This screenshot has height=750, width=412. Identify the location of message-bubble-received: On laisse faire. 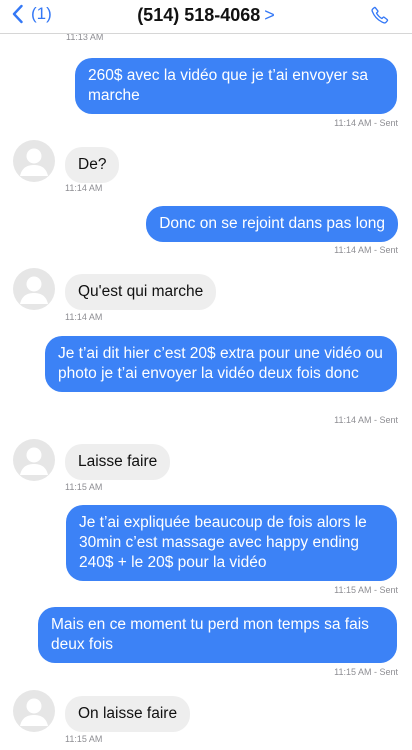
(128, 714).